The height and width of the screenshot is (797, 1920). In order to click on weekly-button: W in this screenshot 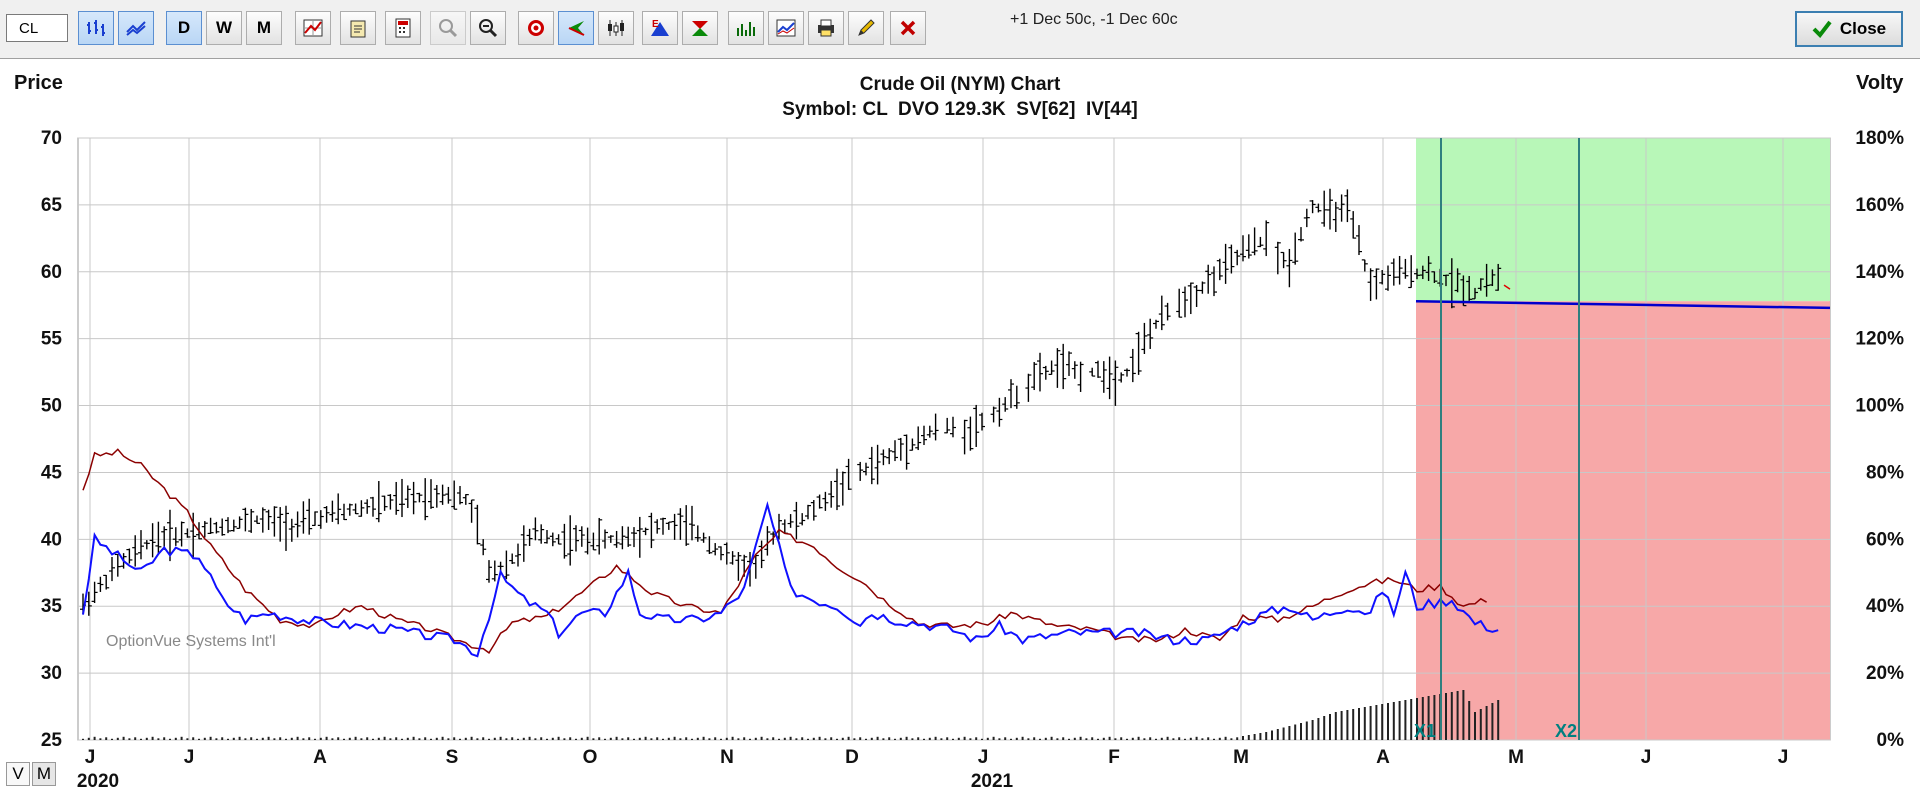, I will do `click(224, 28)`.